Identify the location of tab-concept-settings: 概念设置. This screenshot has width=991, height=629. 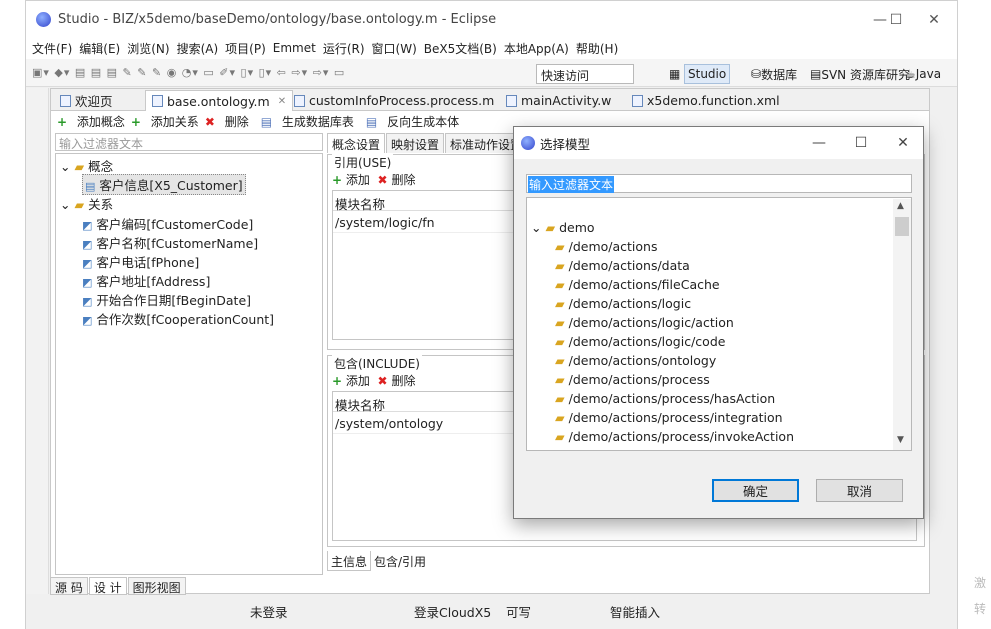
(356, 143).